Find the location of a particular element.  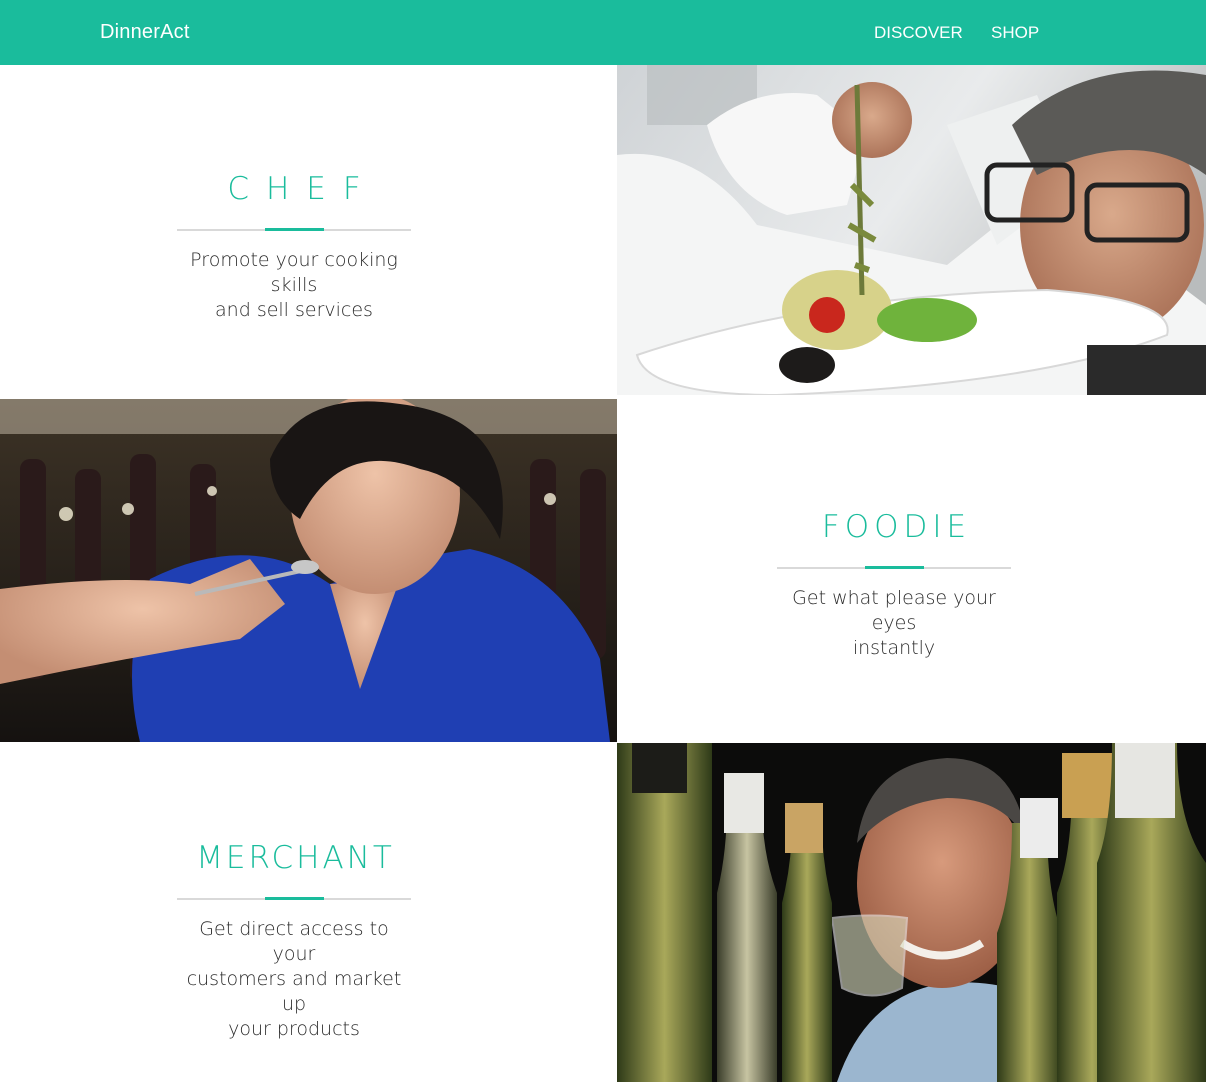

merchant-divider is located at coordinates (294, 898).